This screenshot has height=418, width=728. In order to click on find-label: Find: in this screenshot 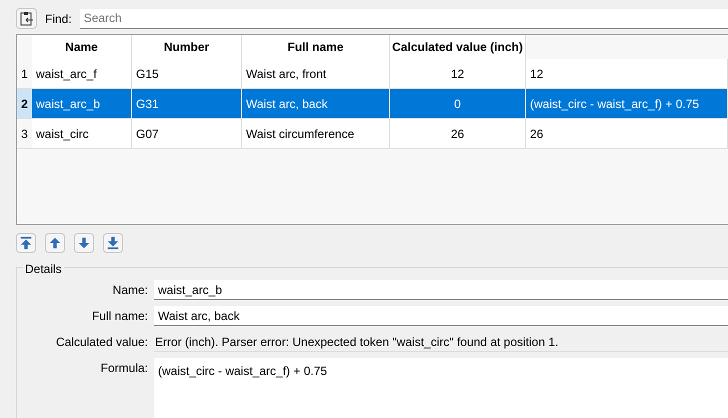, I will do `click(58, 19)`.